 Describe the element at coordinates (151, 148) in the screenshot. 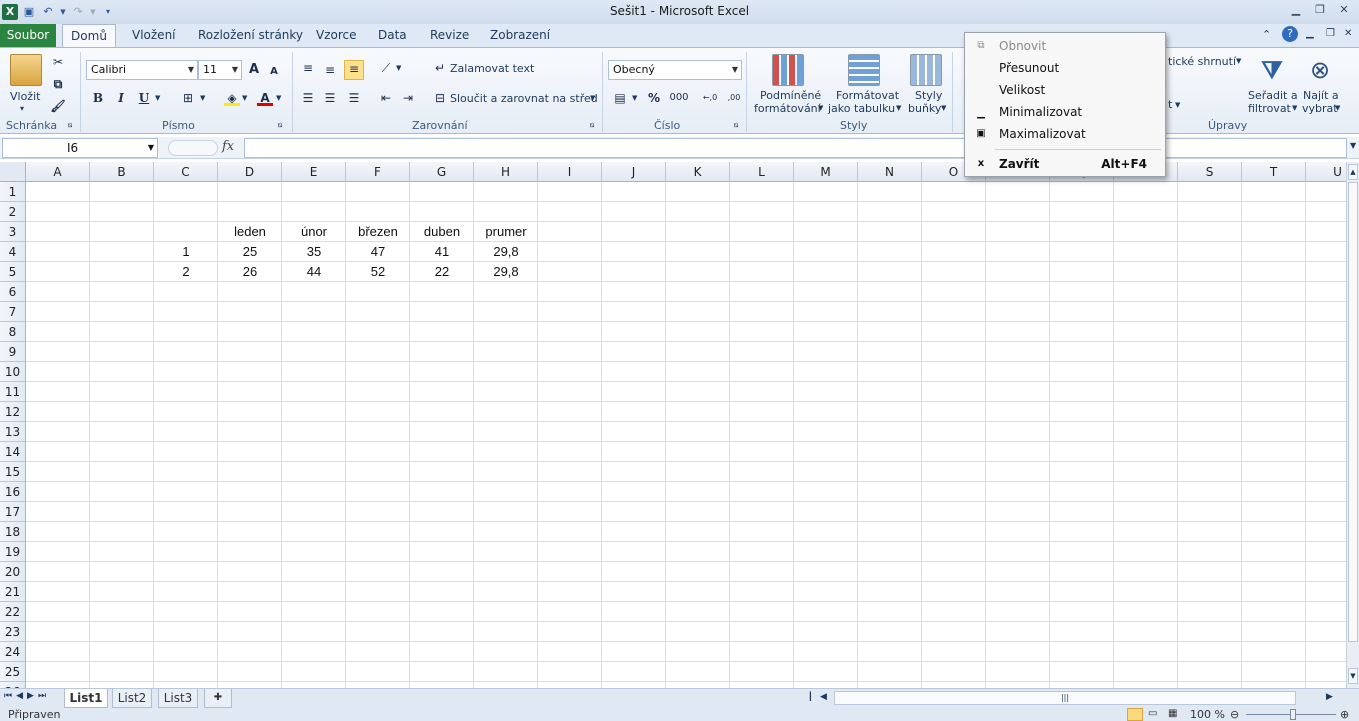

I see `name-box-dropdown-icon: ▼` at that location.